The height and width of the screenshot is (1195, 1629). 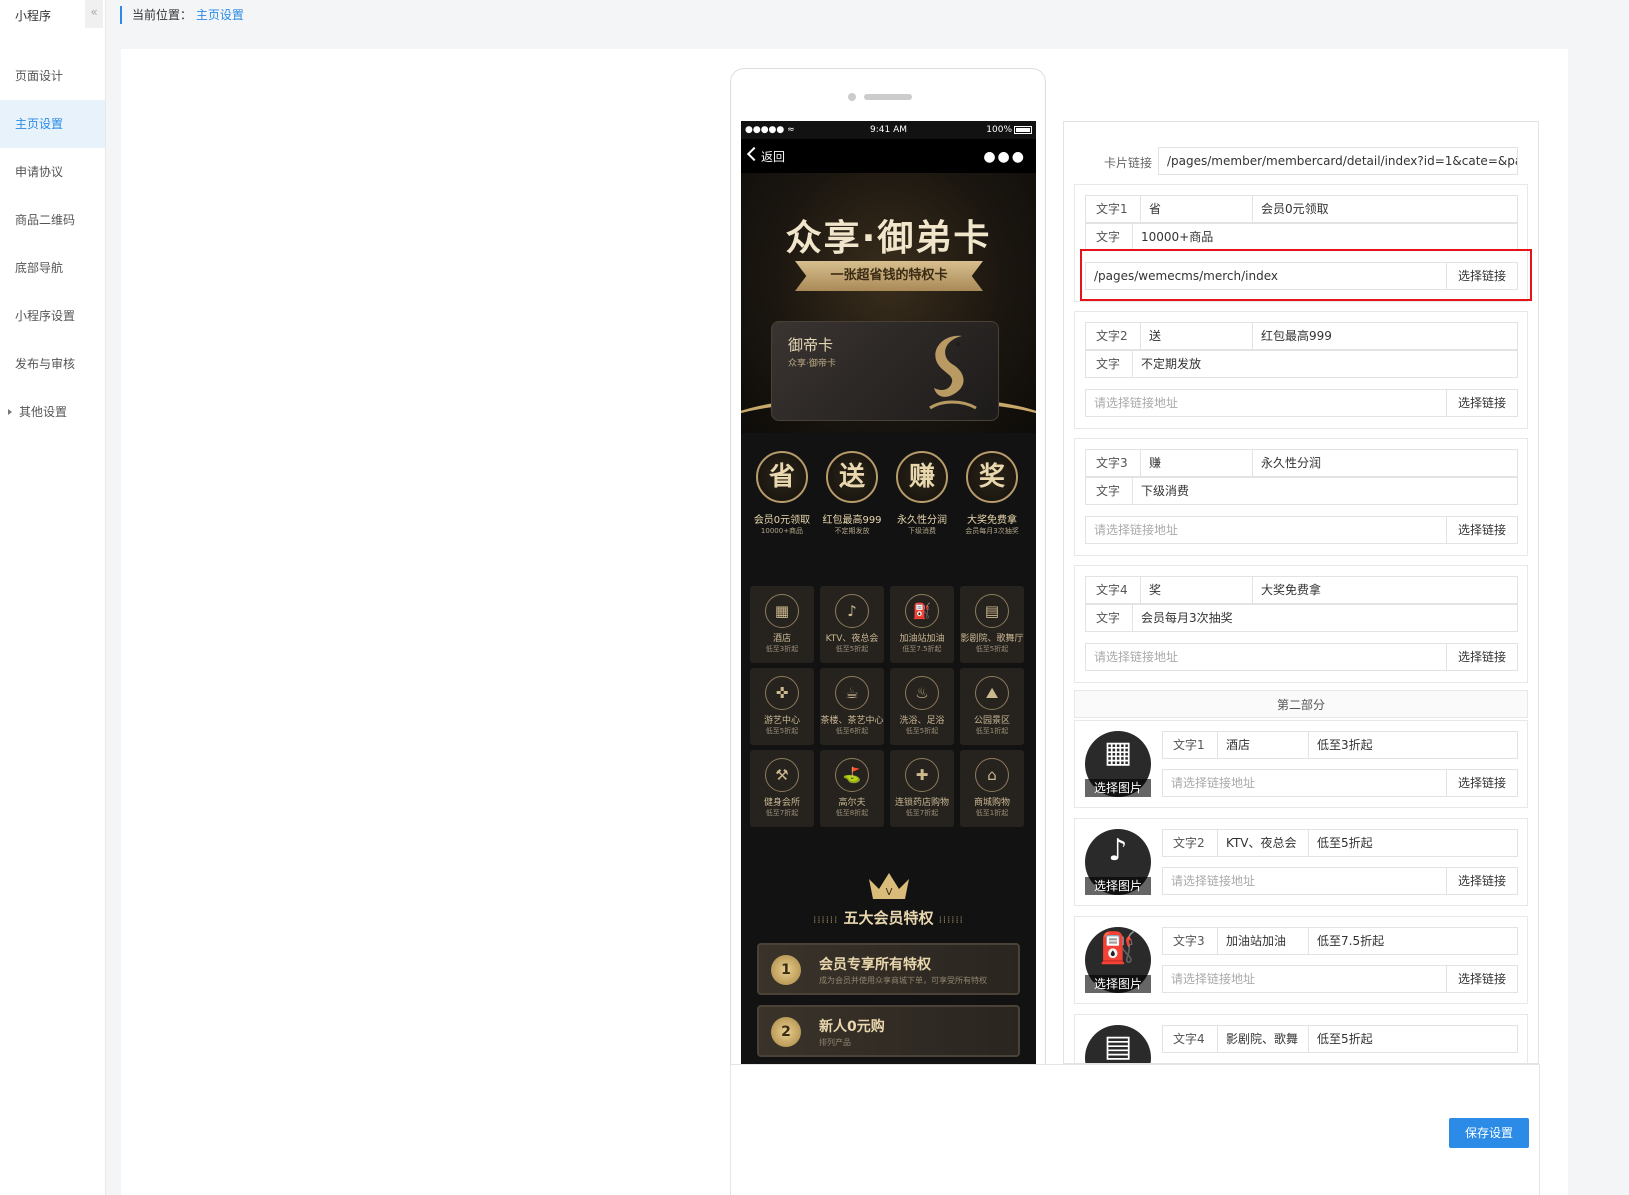 What do you see at coordinates (1385, 209) in the screenshot?
I see `title-input: 会员0元领取` at bounding box center [1385, 209].